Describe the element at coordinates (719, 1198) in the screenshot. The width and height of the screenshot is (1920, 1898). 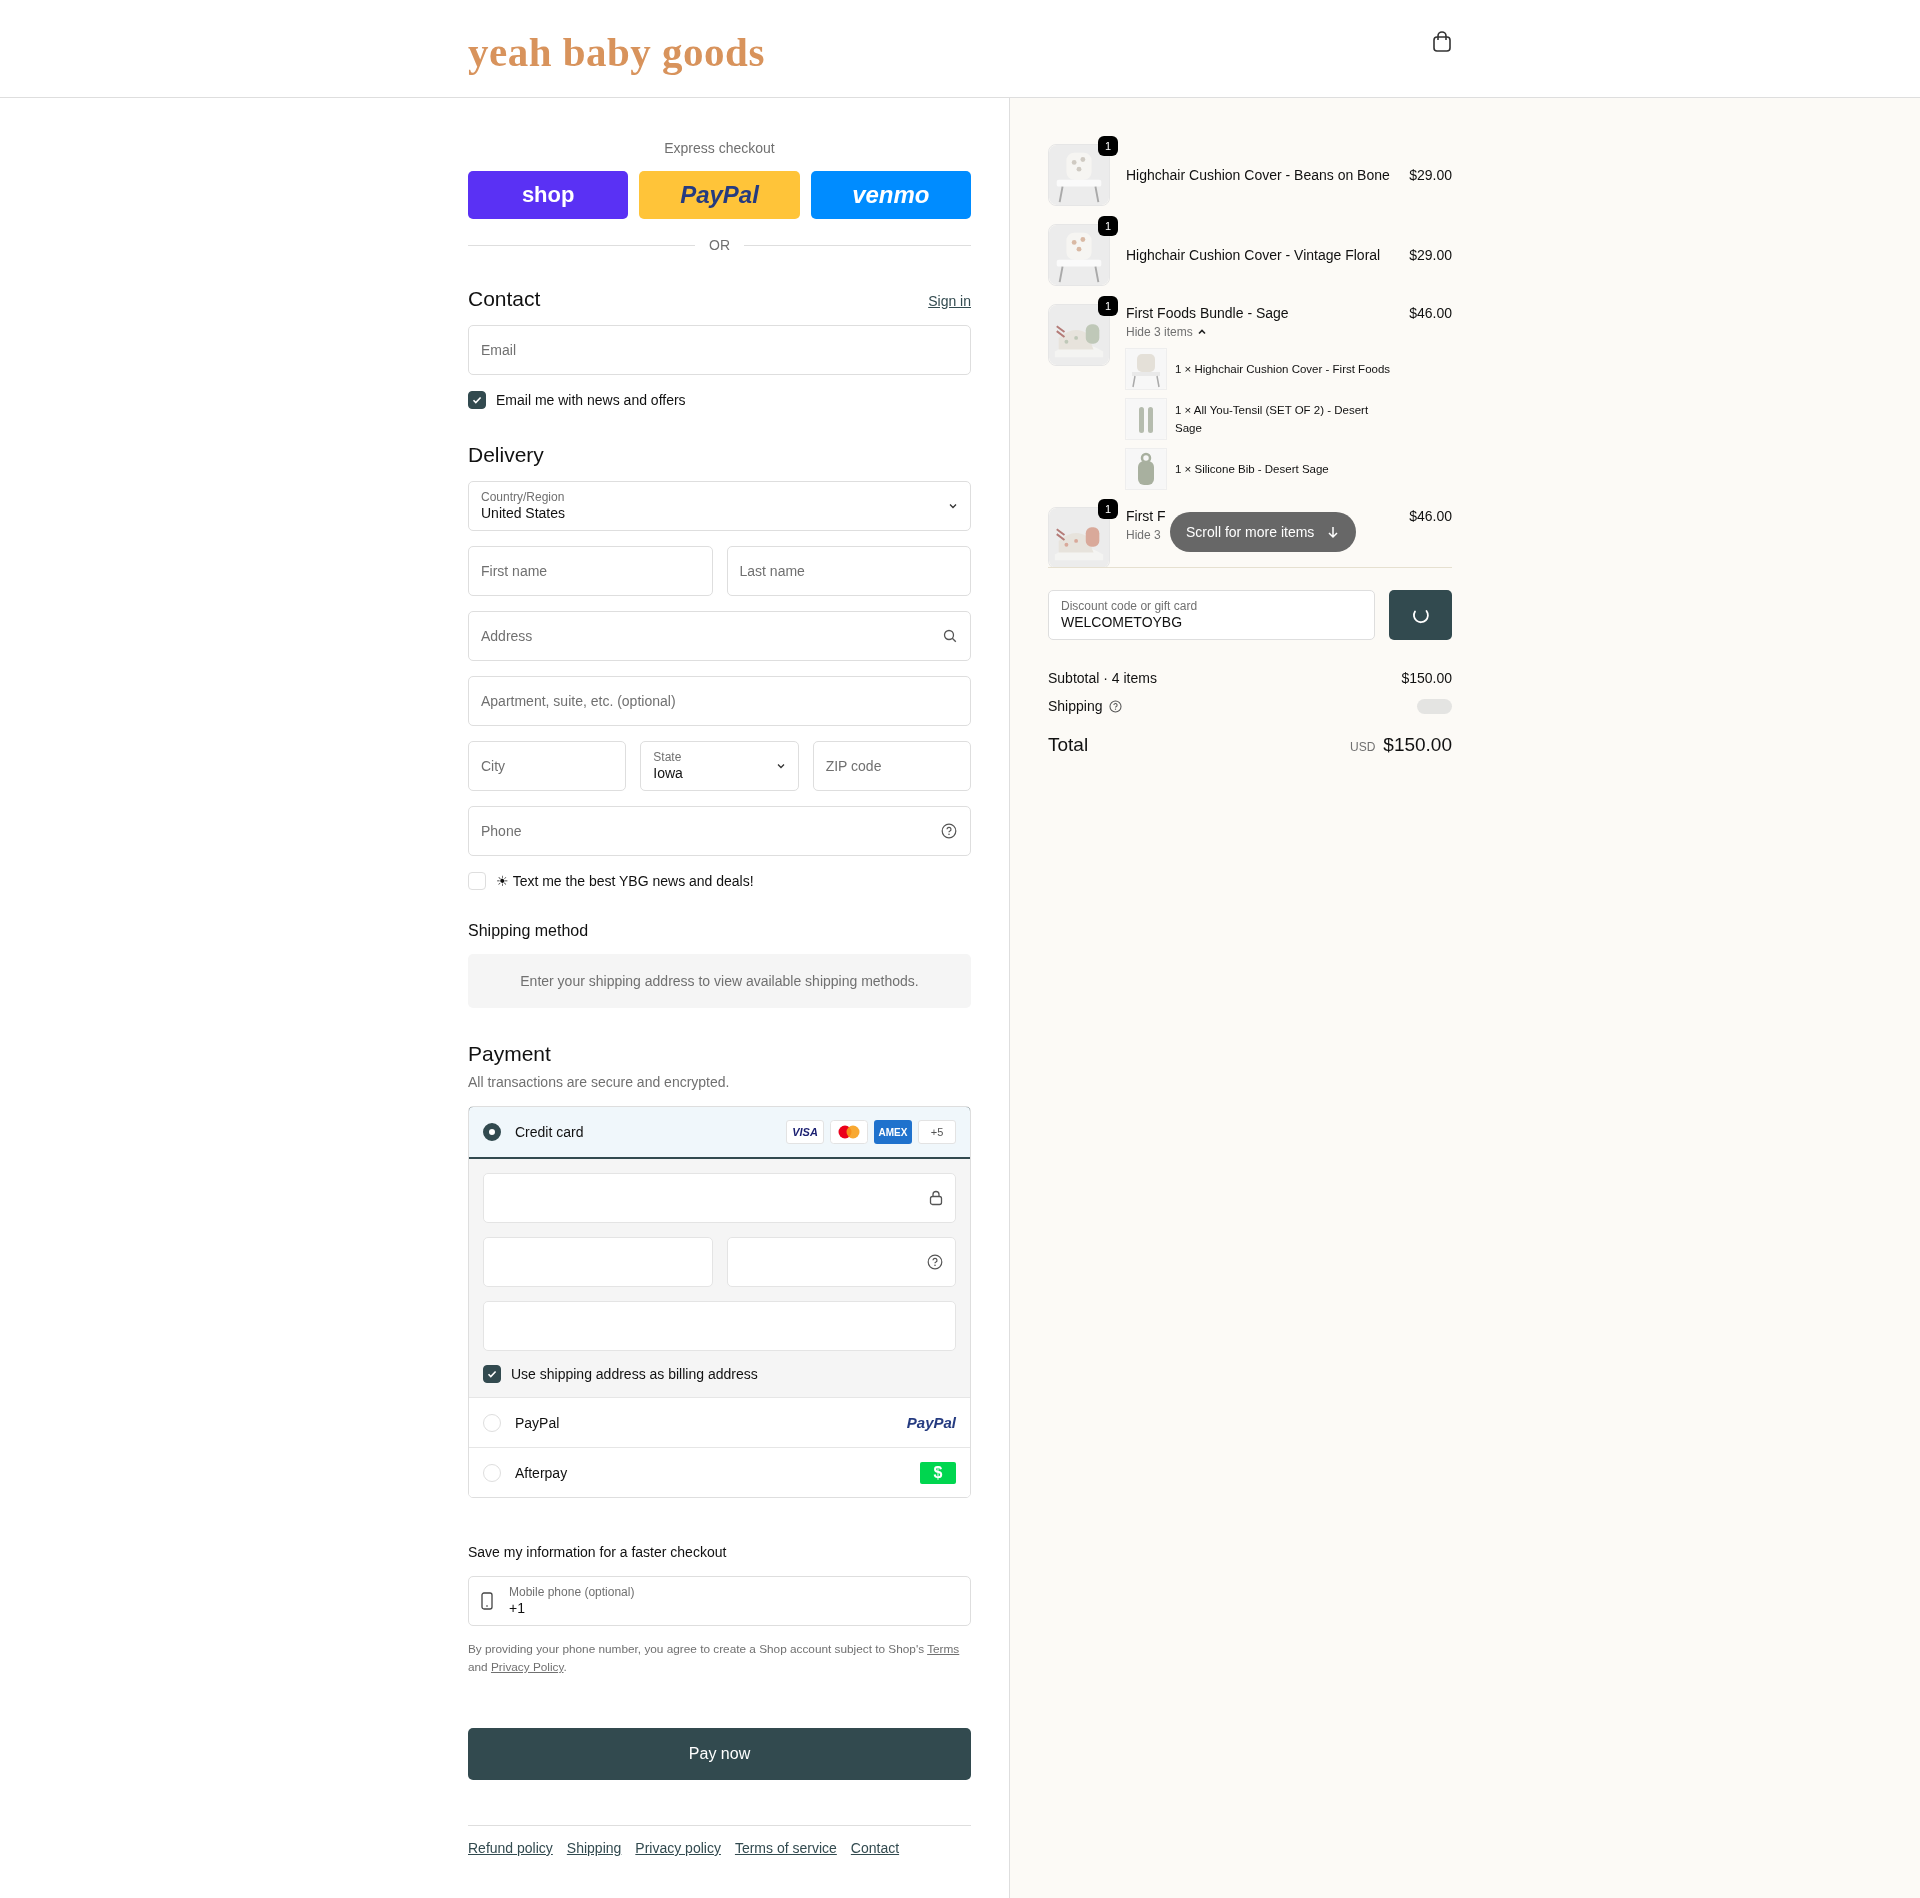
I see `card-number-field` at that location.